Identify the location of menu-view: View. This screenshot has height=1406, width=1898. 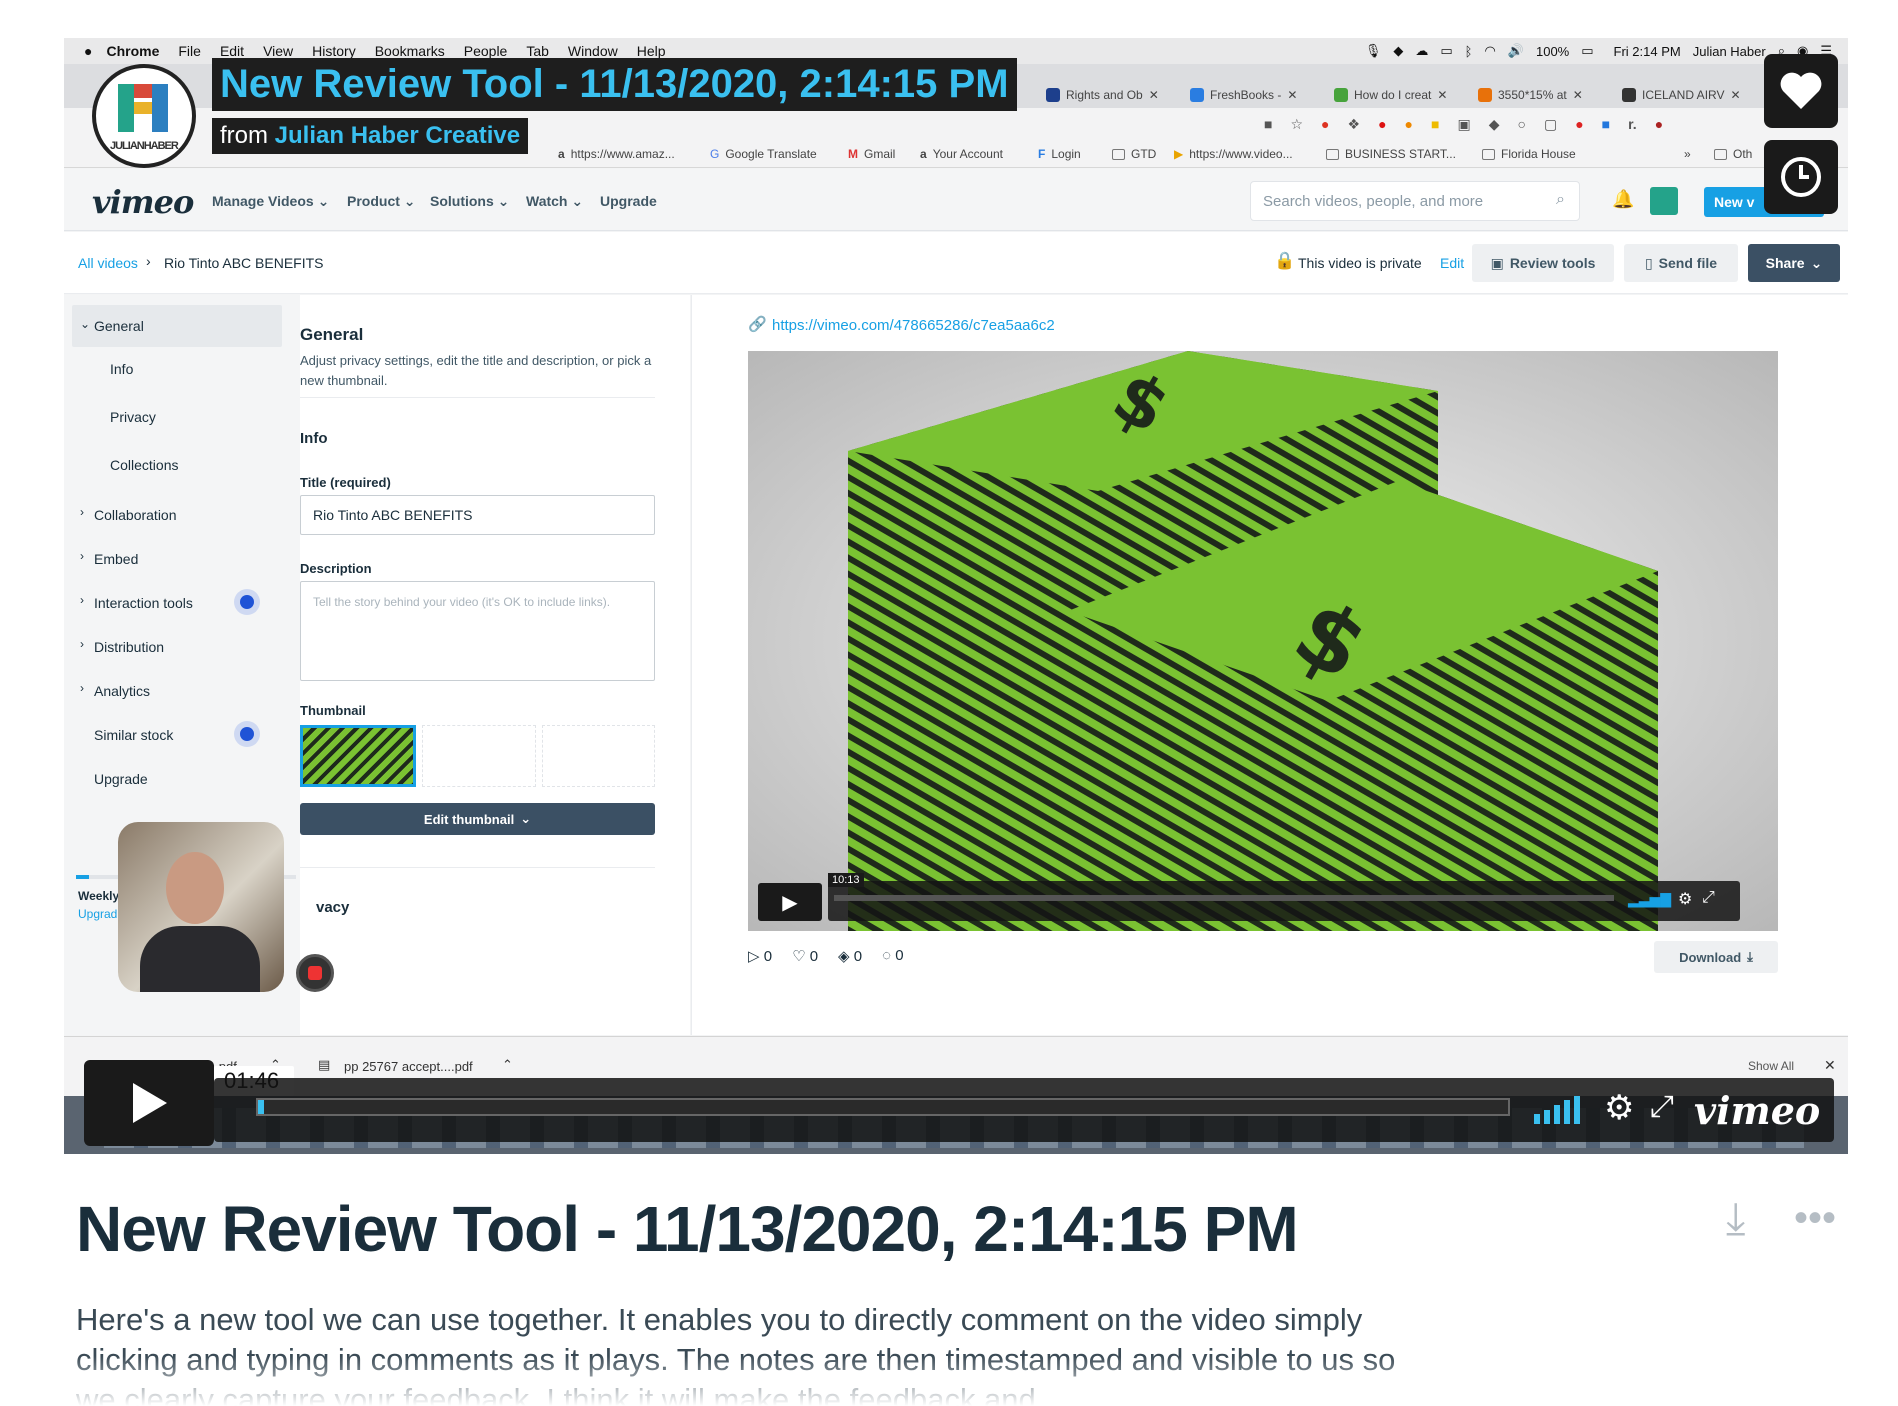
(278, 51).